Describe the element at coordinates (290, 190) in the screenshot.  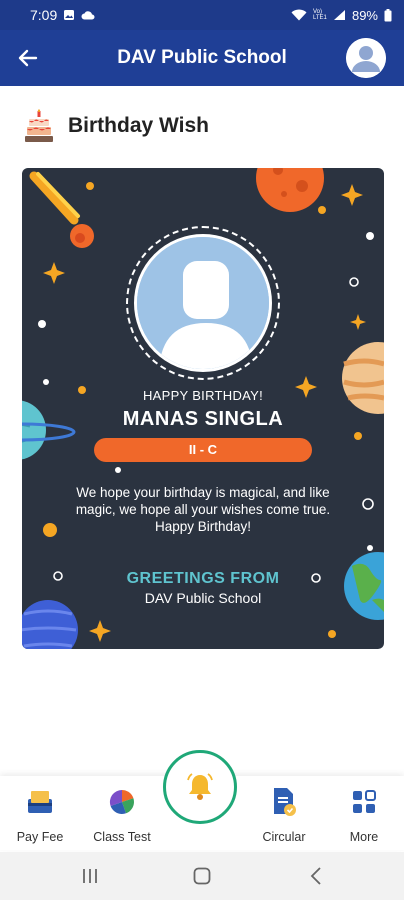
I see `orange-planet-icon` at that location.